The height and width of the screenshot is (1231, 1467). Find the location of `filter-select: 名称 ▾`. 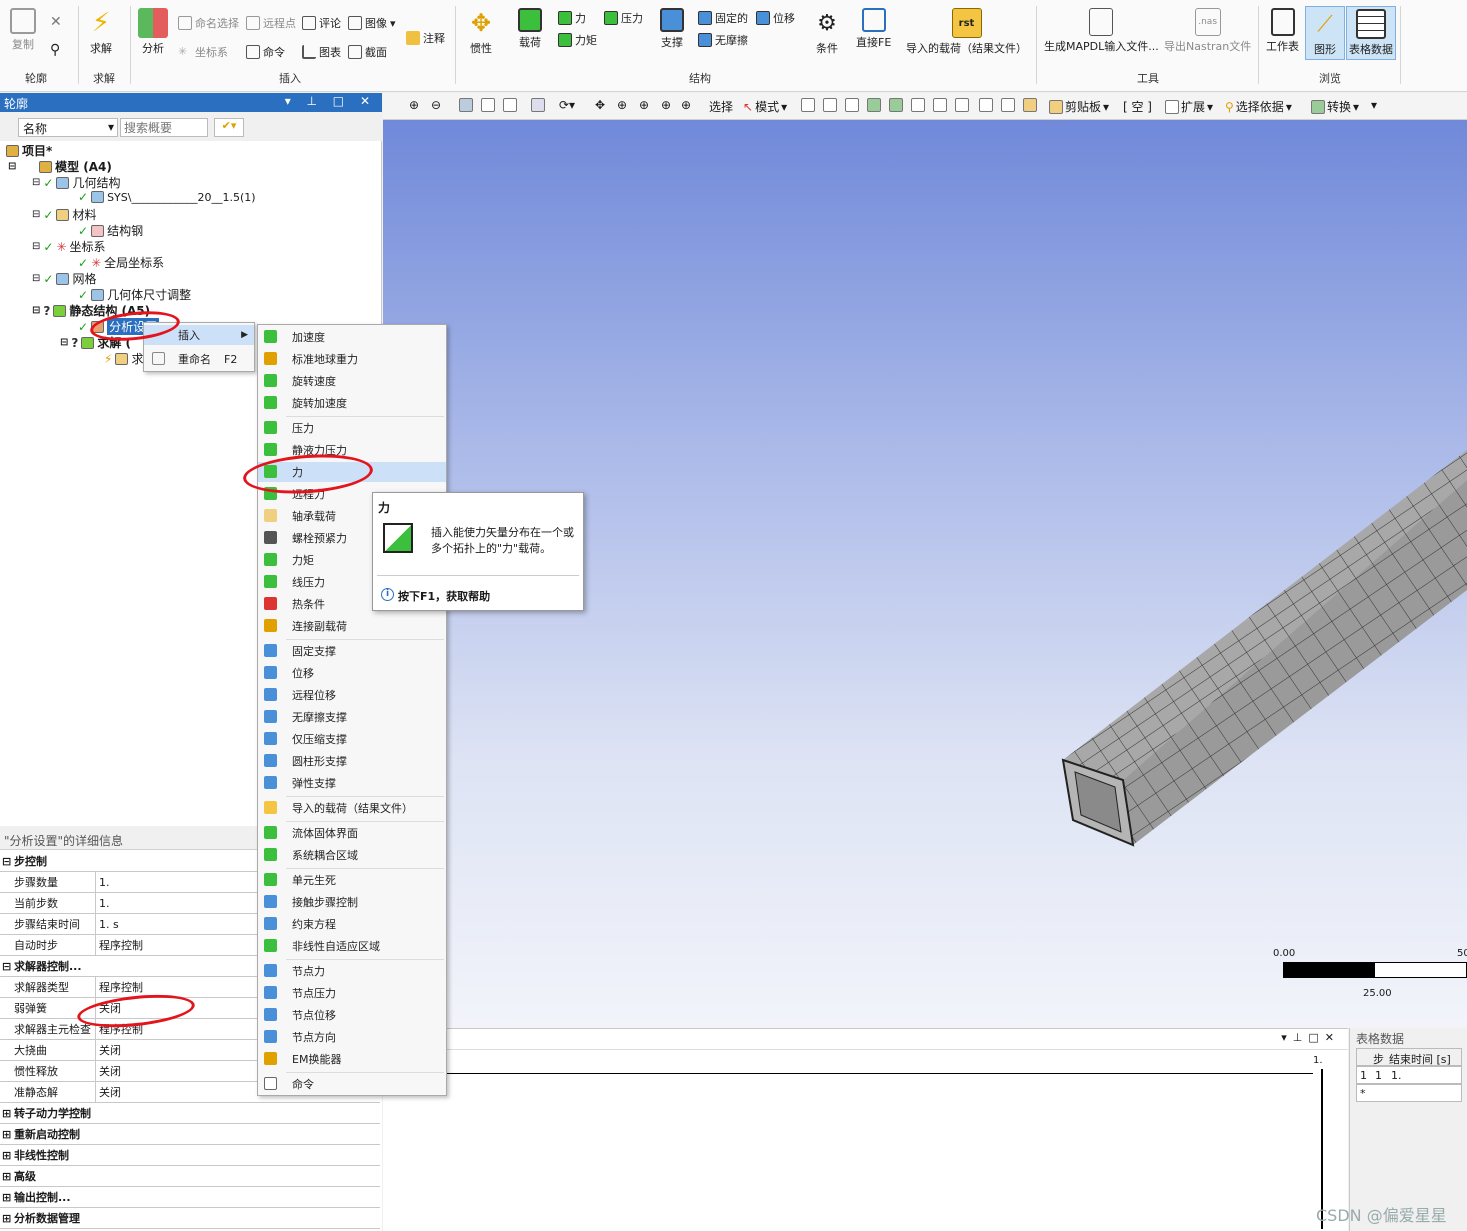

filter-select: 名称 ▾ is located at coordinates (68, 127).